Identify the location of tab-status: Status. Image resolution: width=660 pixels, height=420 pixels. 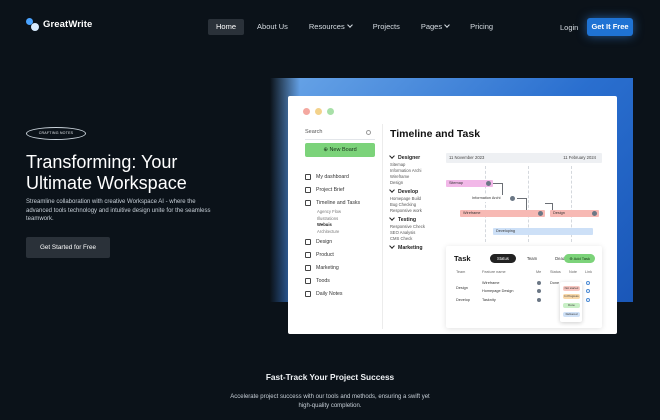
(503, 258).